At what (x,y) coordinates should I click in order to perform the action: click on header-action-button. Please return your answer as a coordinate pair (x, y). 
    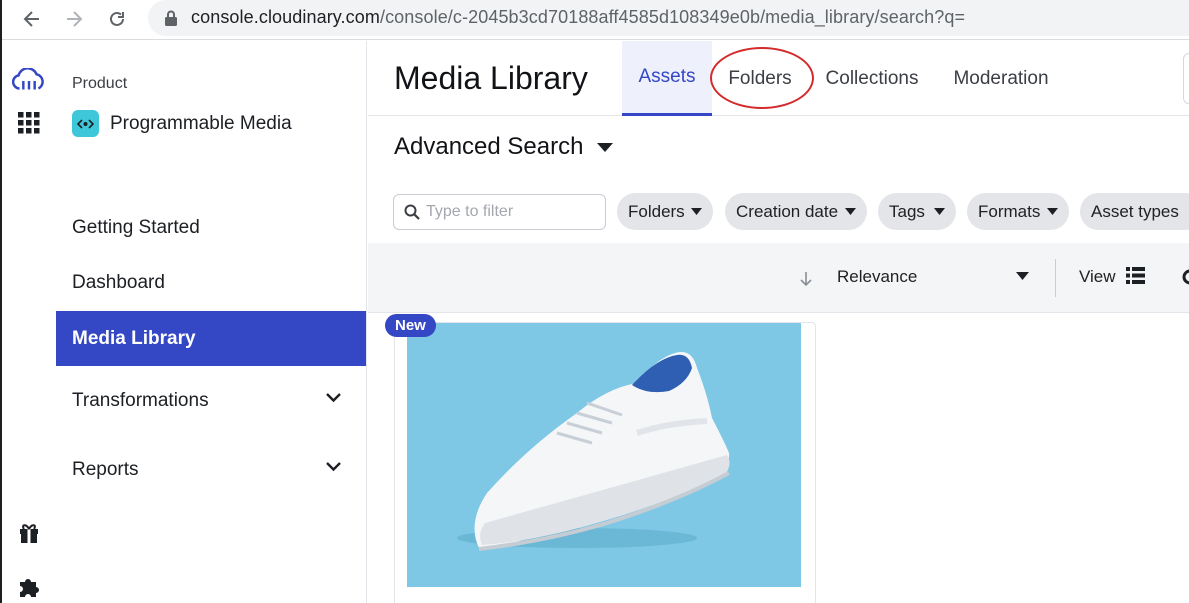
    Looking at the image, I should click on (1186, 78).